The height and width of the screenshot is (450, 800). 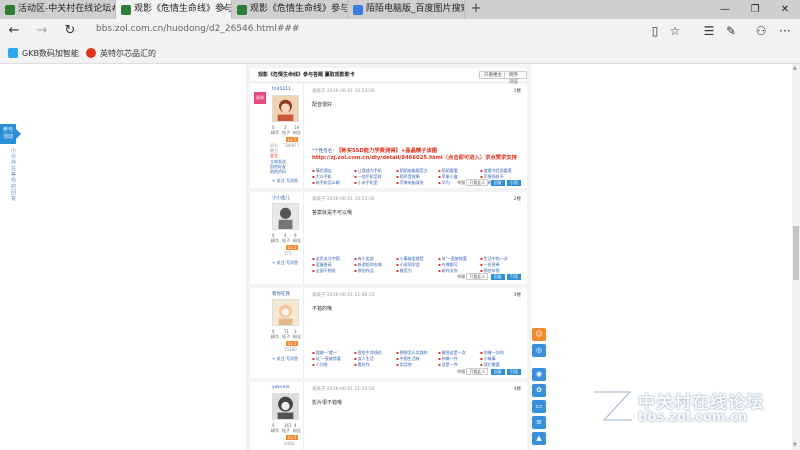 I want to click on scroll-down-icon: ▼, so click(x=795, y=445).